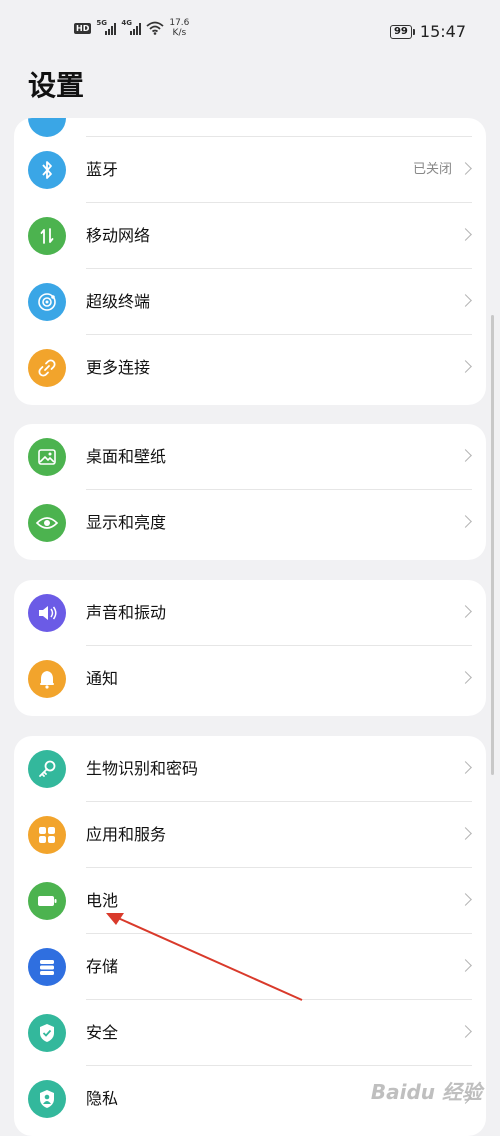  Describe the element at coordinates (47, 170) in the screenshot. I see `bluetooth-icon` at that location.